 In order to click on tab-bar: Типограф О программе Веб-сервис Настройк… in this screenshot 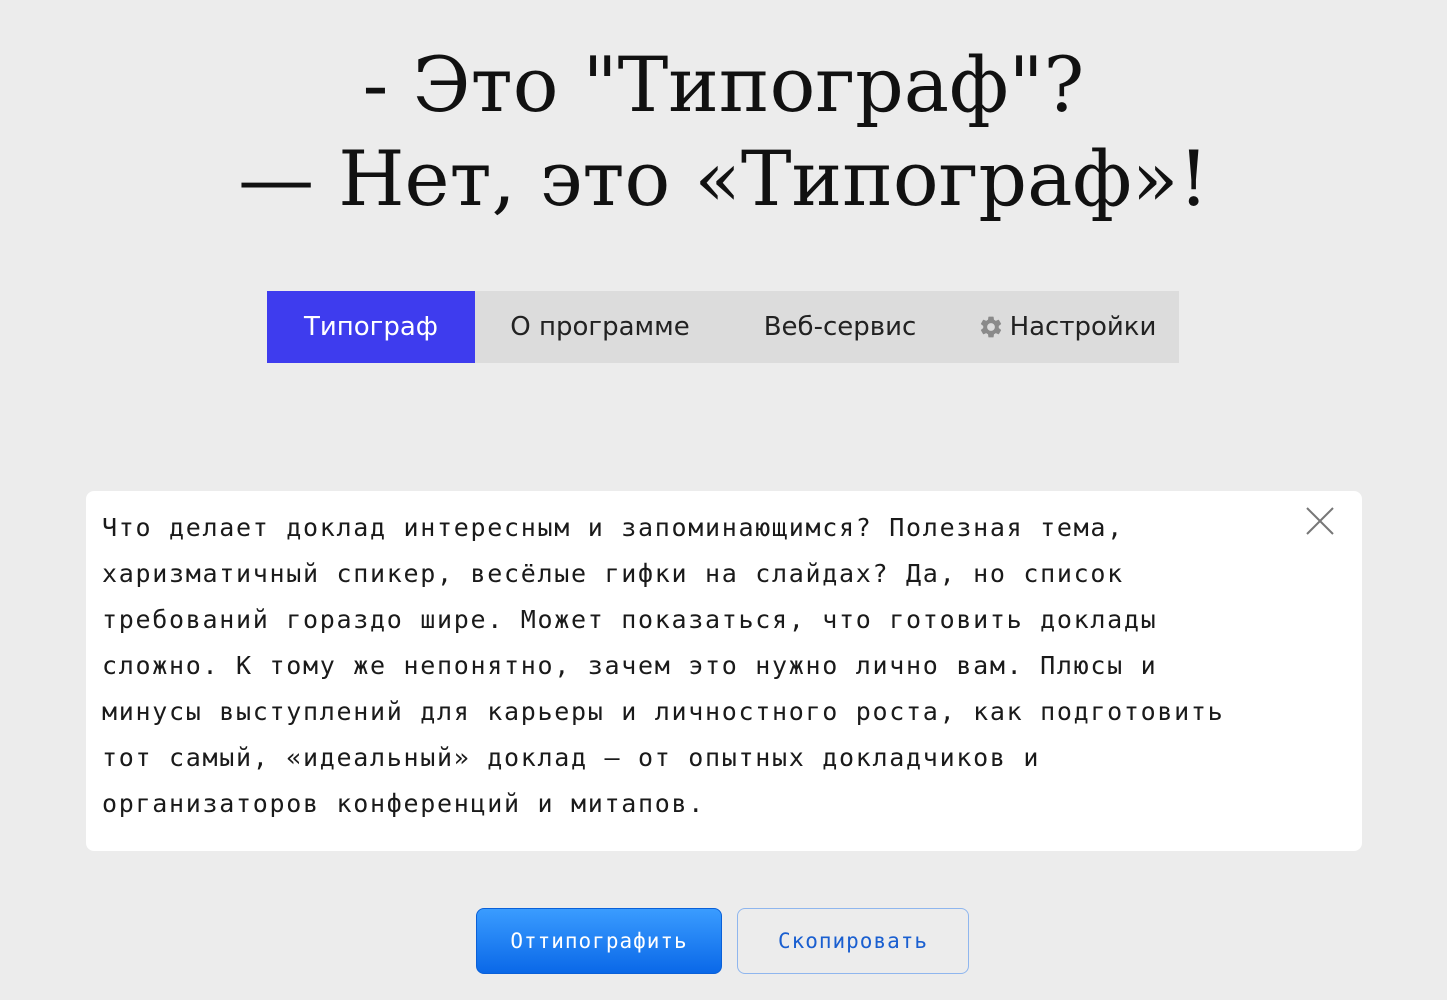, I will do `click(723, 327)`.